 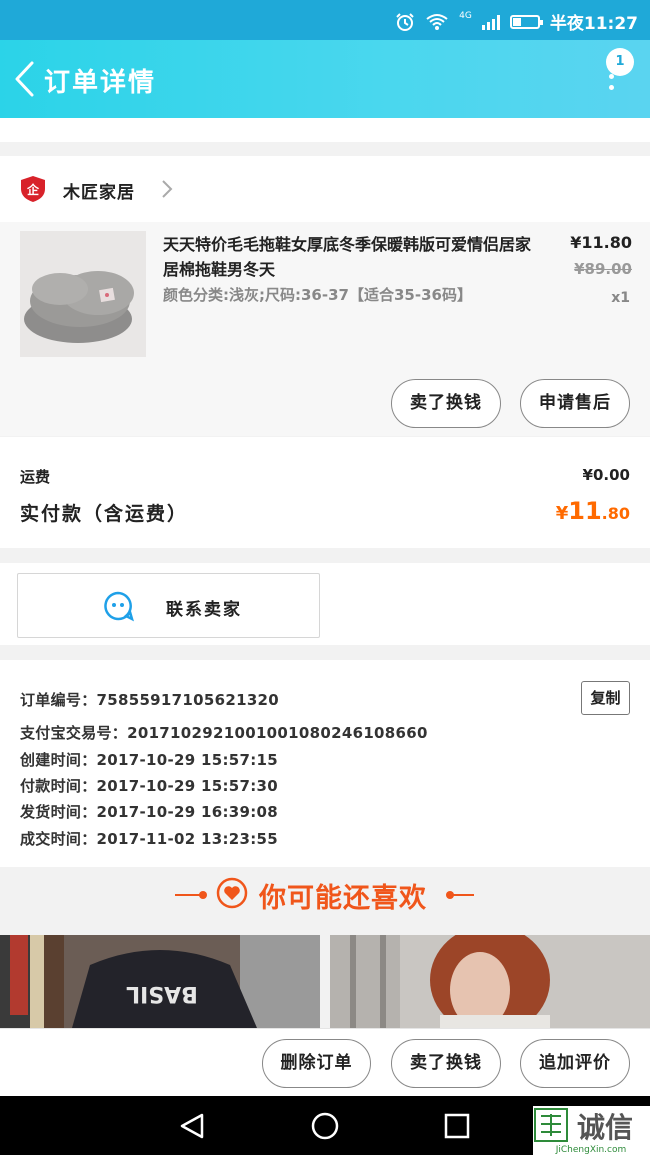 I want to click on shop-verified-icon: 企, so click(x=33, y=189).